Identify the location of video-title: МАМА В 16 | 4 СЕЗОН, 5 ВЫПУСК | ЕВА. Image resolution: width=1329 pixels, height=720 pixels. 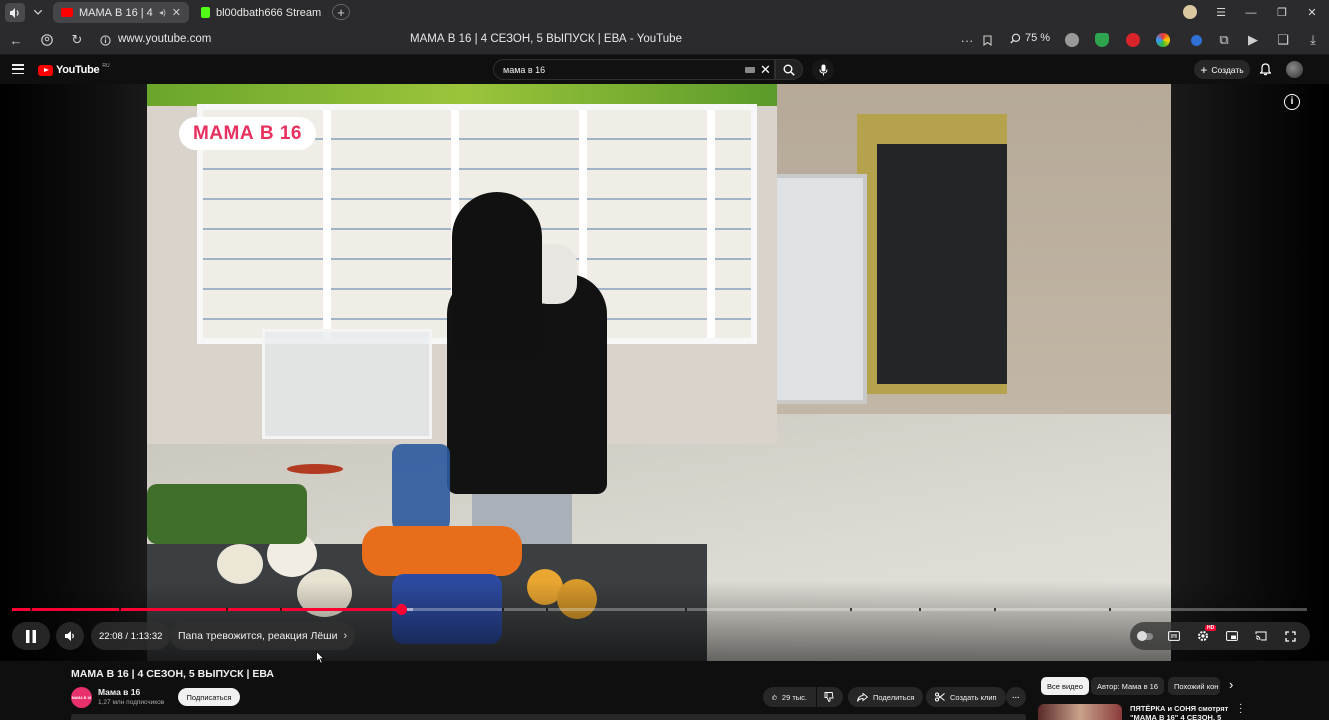
(173, 674).